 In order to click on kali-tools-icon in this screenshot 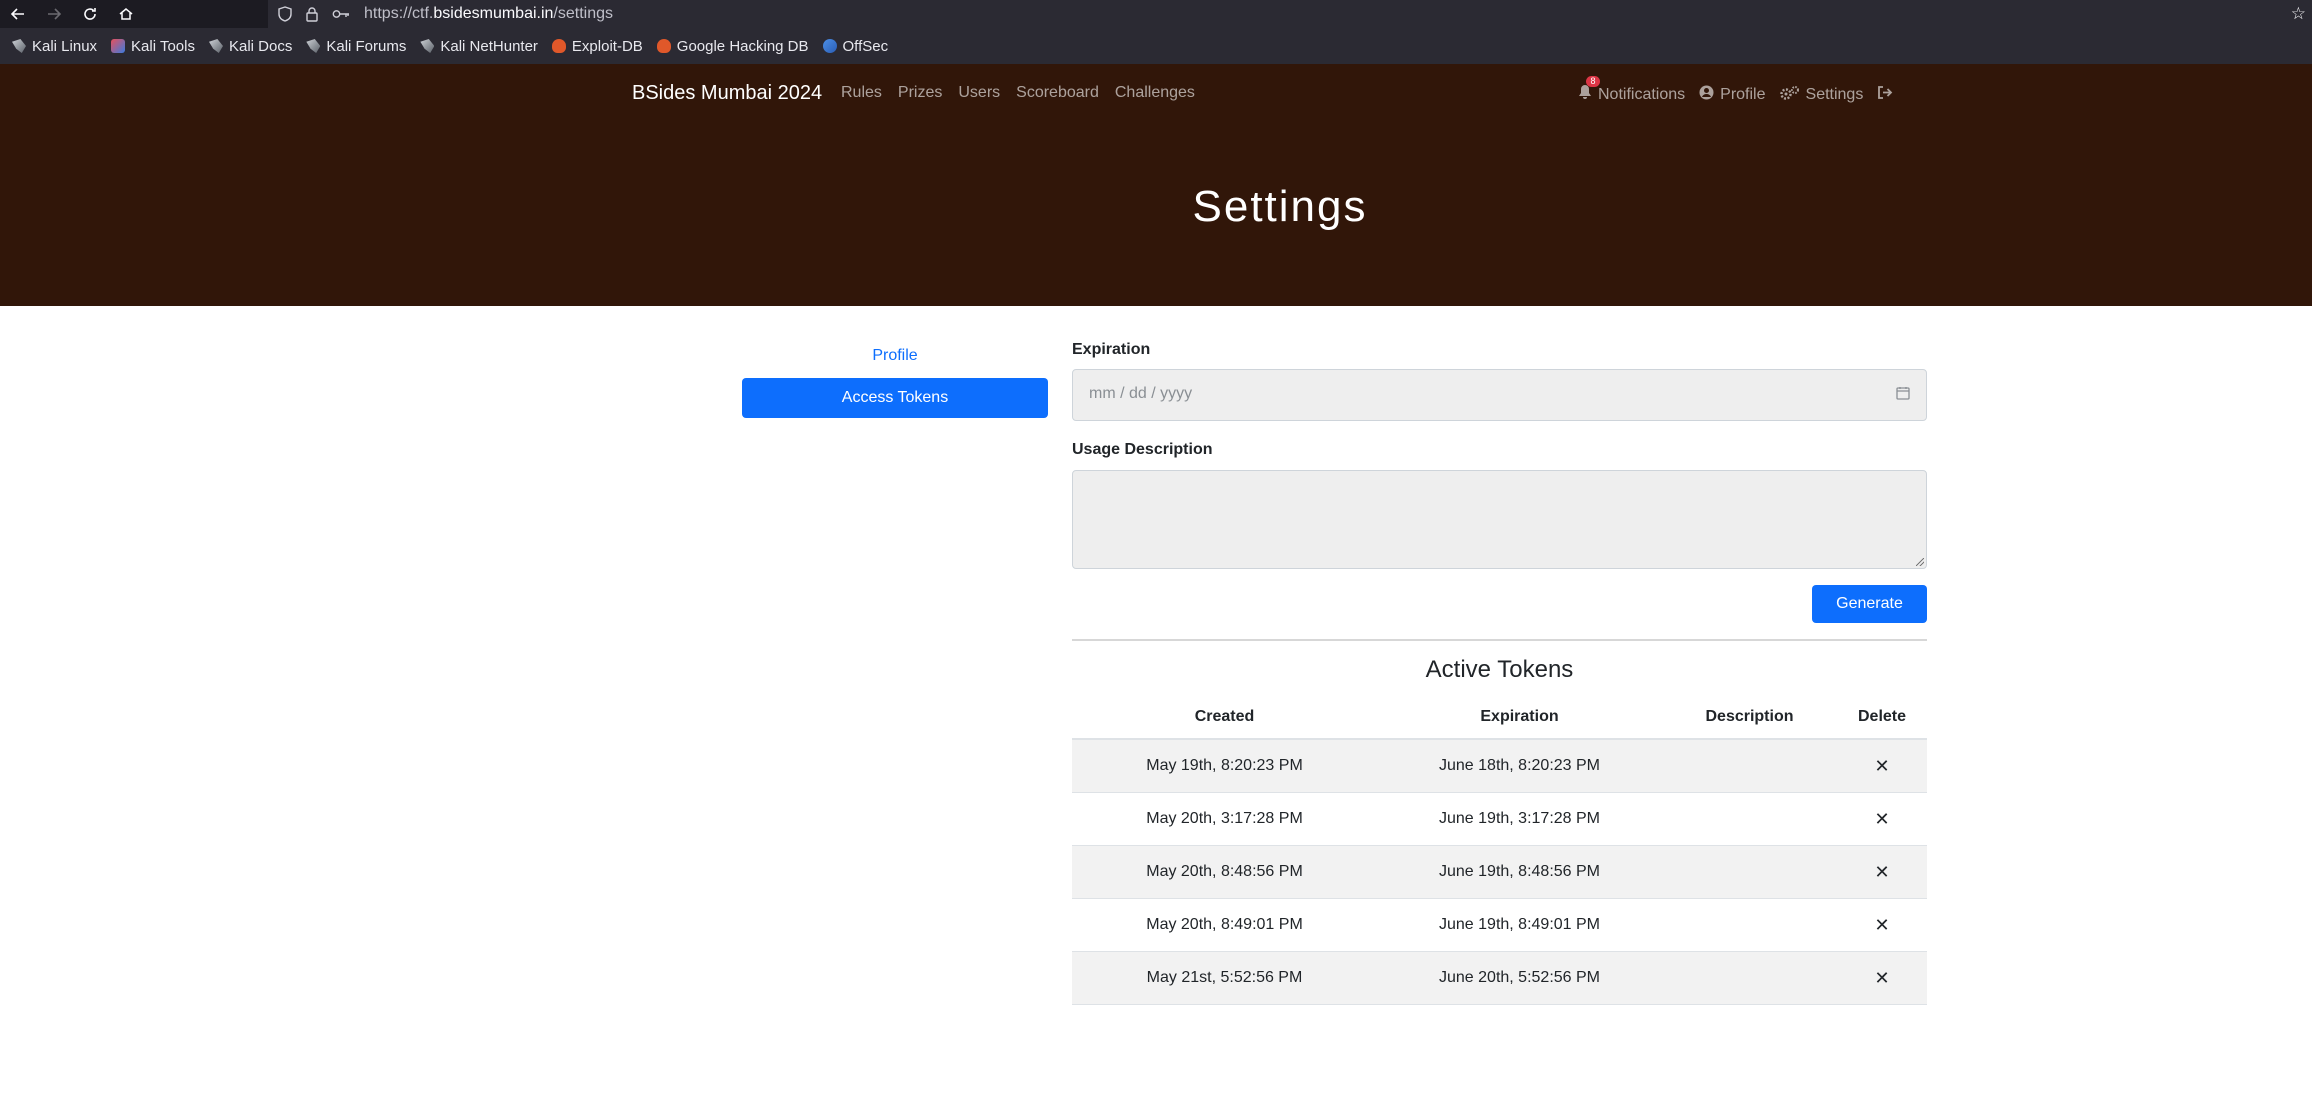, I will do `click(118, 46)`.